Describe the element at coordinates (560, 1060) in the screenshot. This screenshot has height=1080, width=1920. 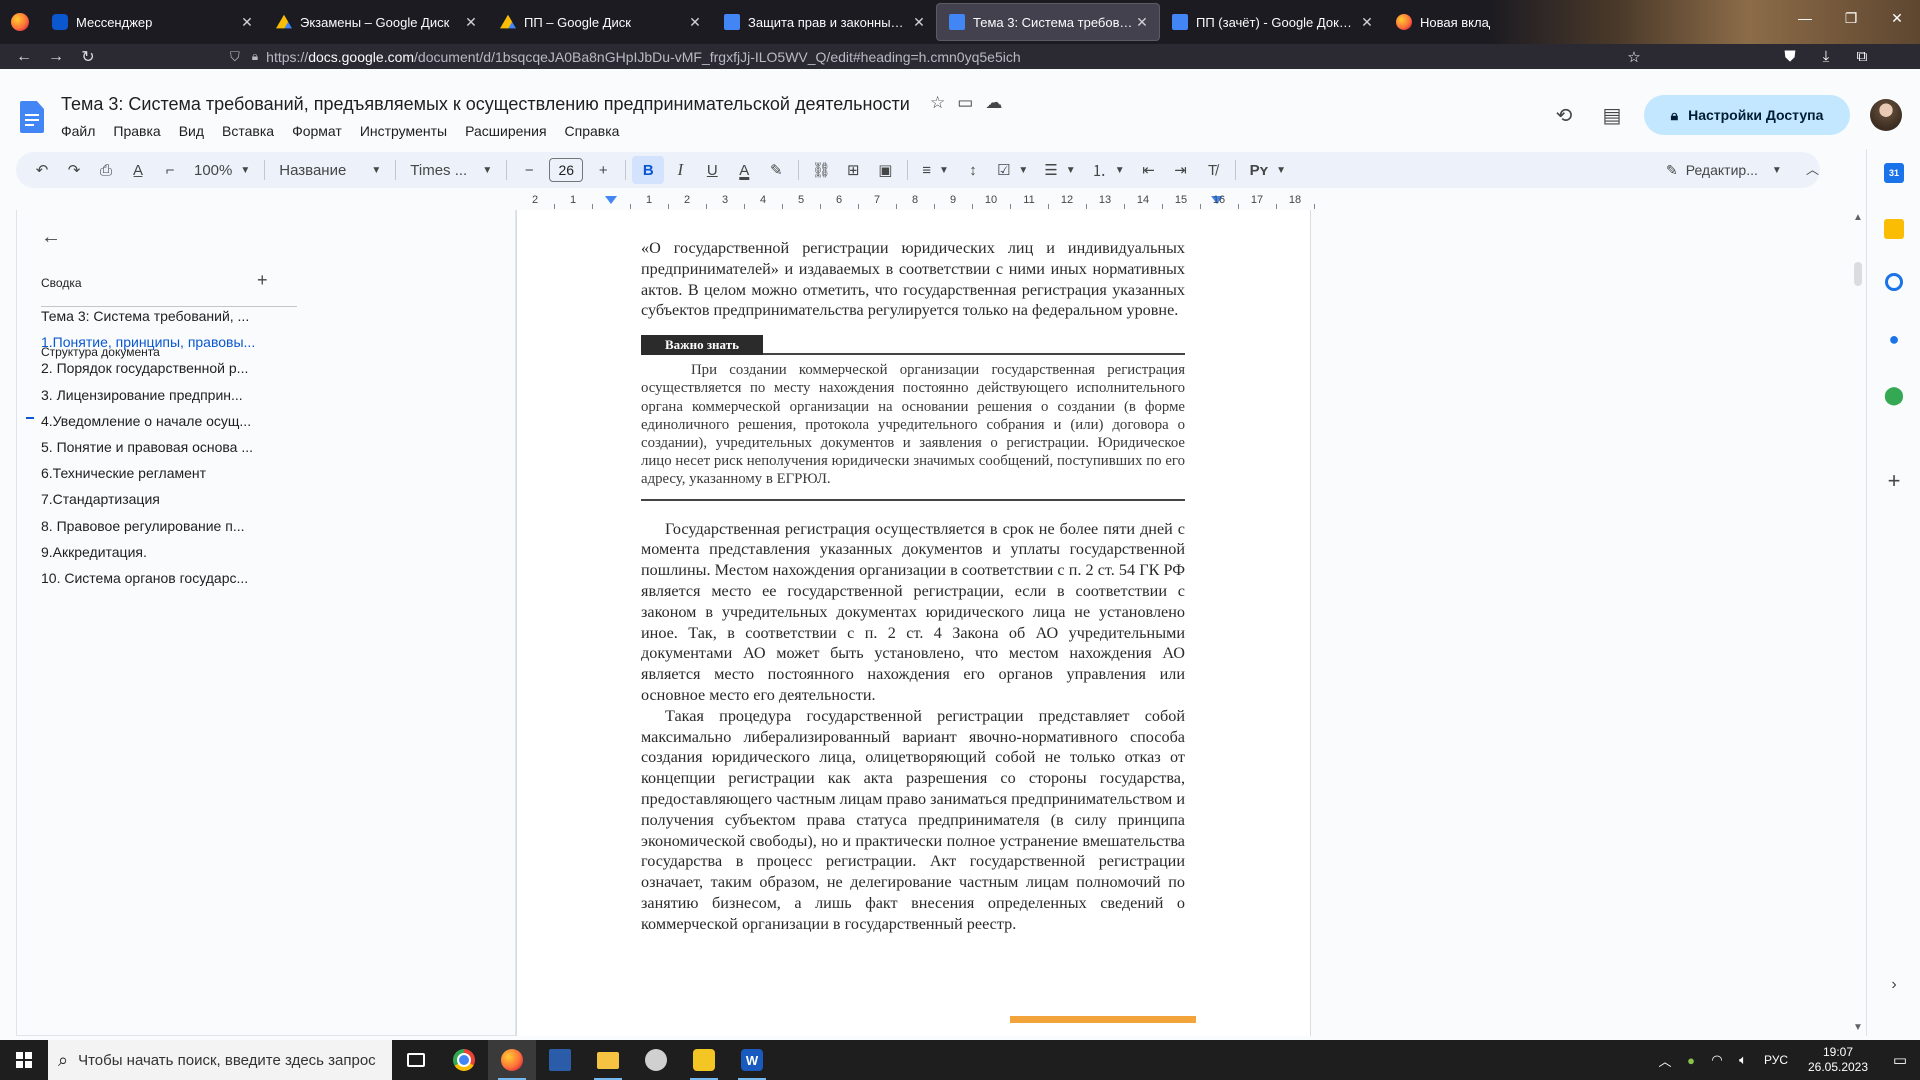
I see `taskbar-save-app` at that location.